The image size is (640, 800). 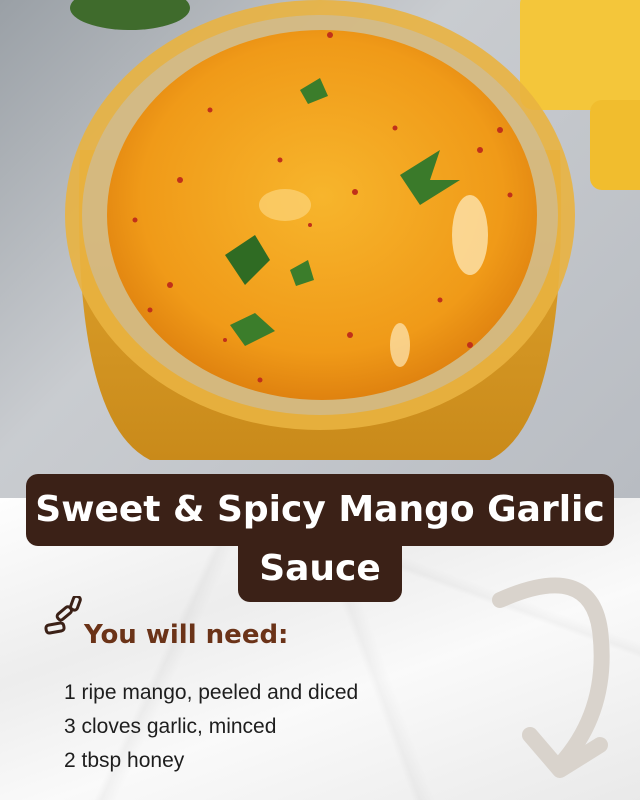 I want to click on ingredient-item: 1 ripe mango, peeled and diced, so click(x=211, y=692).